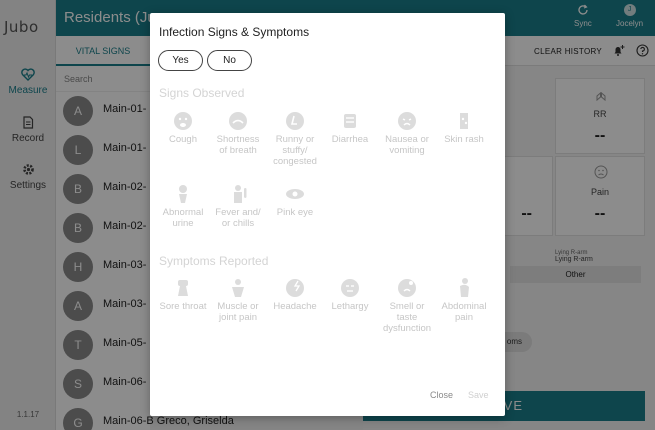 Image resolution: width=655 pixels, height=430 pixels. Describe the element at coordinates (183, 206) in the screenshot. I see `symptom-option-urine: Abnormal urine` at that location.